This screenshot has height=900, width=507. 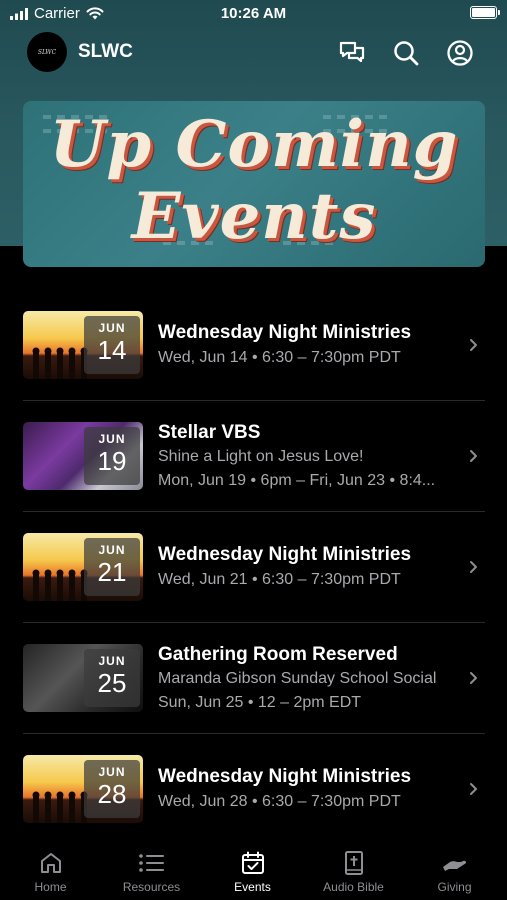 I want to click on date-badge: JUN 19, so click(x=112, y=456).